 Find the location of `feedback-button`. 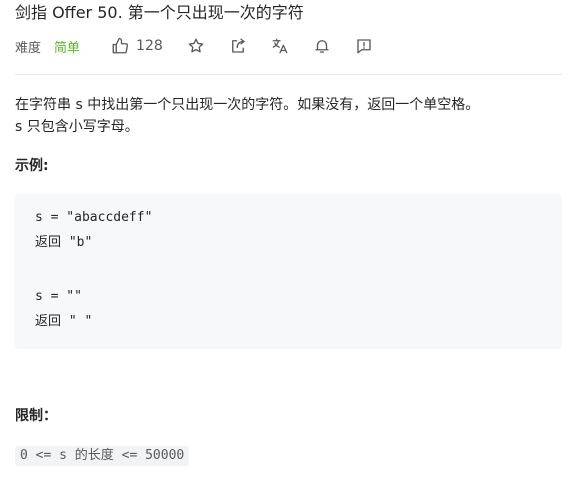

feedback-button is located at coordinates (364, 46).